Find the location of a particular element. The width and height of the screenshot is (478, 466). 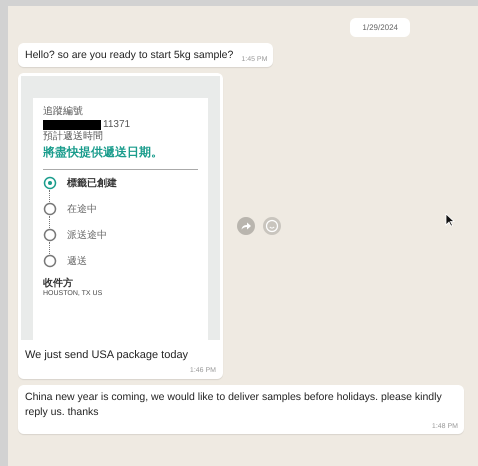

recipient-label: 收件方 is located at coordinates (58, 283).